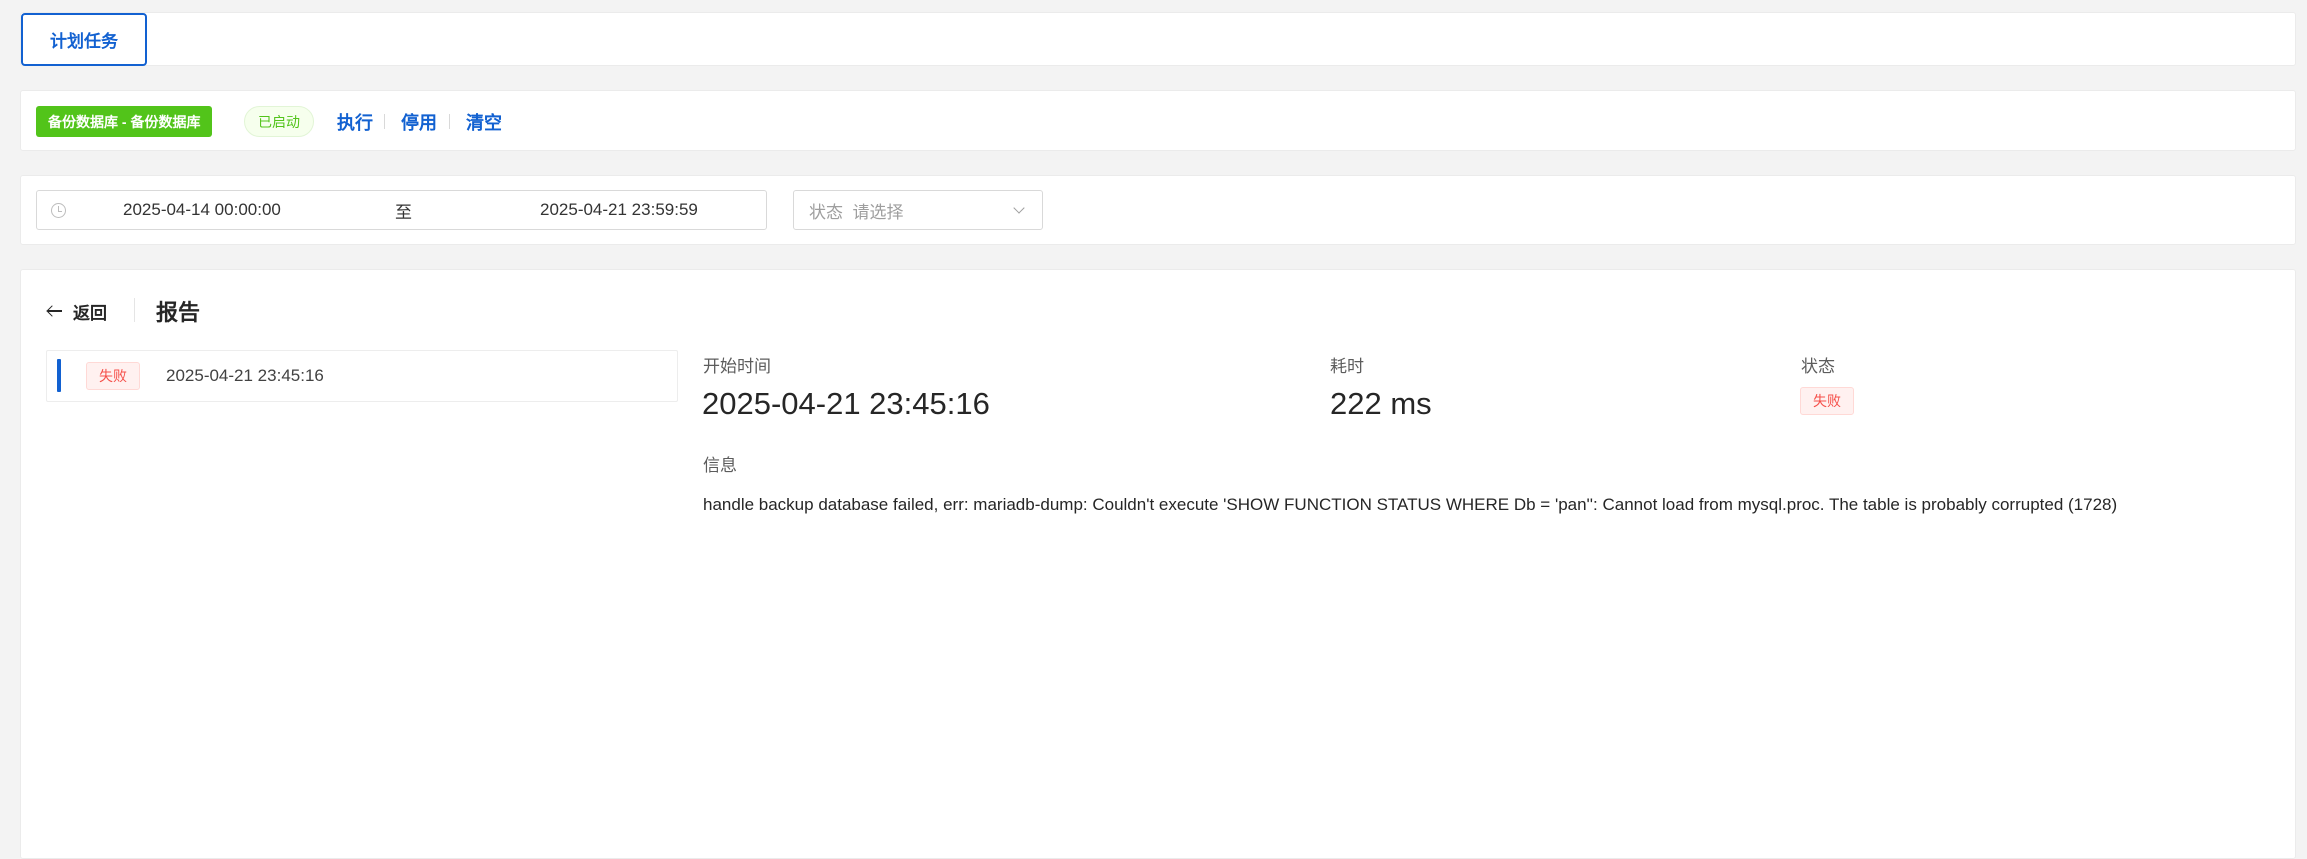 This screenshot has width=2307, height=859. Describe the element at coordinates (419, 121) in the screenshot. I see `disable-button: 停用` at that location.